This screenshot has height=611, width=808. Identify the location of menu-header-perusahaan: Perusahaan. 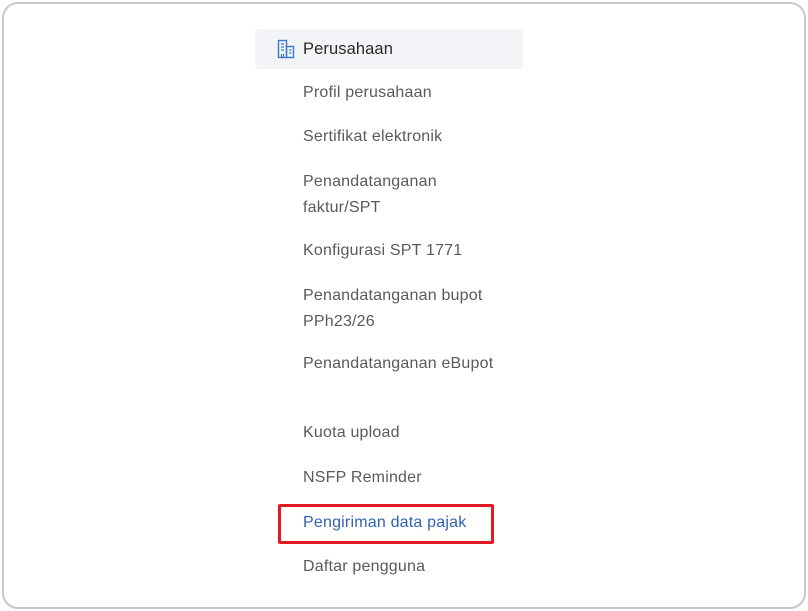
(389, 49).